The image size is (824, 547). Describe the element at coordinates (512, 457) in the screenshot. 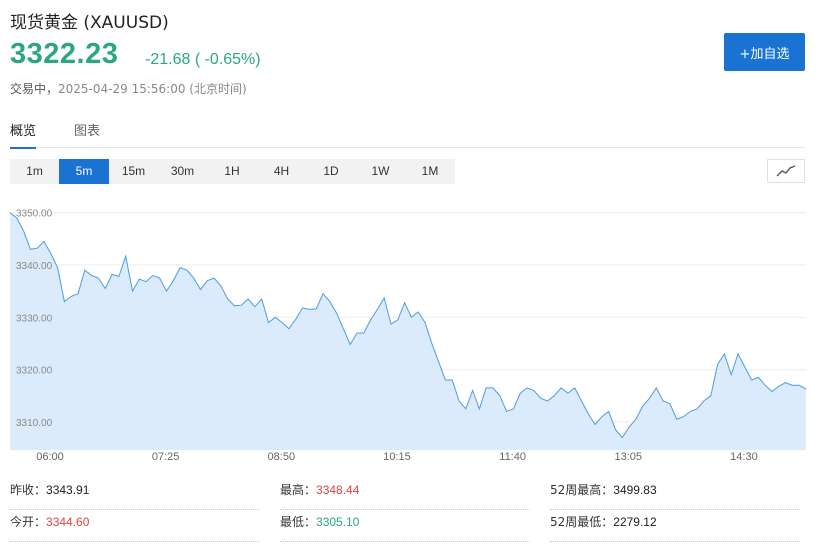

I see `x-tick-label: 11:40` at that location.